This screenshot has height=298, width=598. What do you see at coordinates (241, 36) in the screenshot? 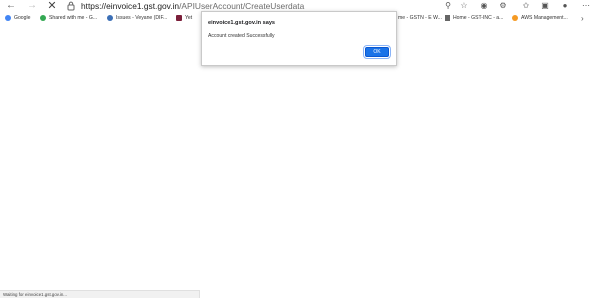
I see `dialog-message: Account created Successfully` at bounding box center [241, 36].